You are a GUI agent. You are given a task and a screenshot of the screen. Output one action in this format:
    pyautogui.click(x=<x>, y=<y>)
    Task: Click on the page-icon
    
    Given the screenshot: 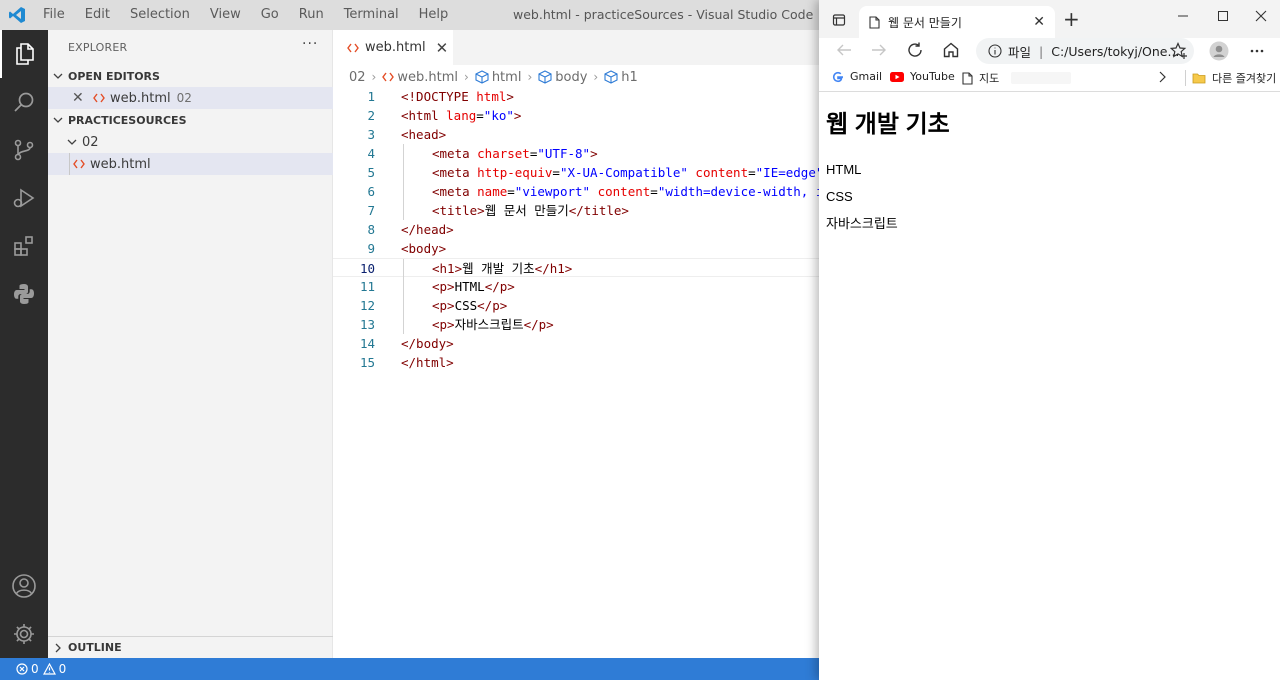 What is the action you would take?
    pyautogui.click(x=874, y=22)
    